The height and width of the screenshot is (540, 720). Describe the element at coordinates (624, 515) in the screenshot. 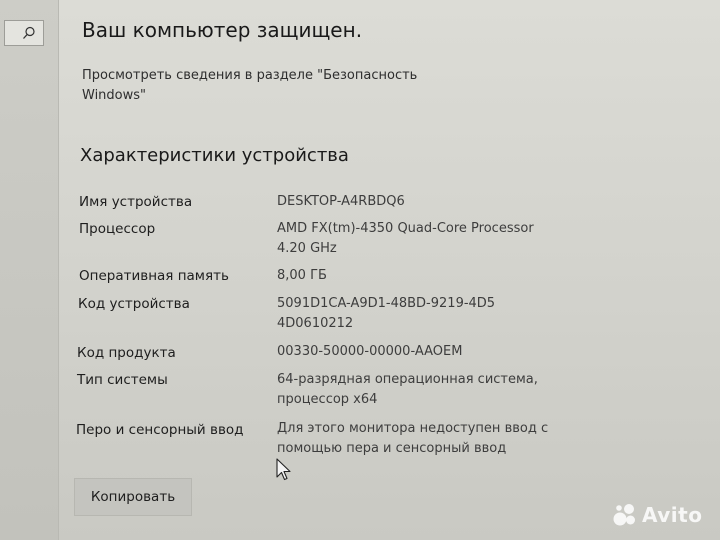

I see `avito-logo-icon` at that location.